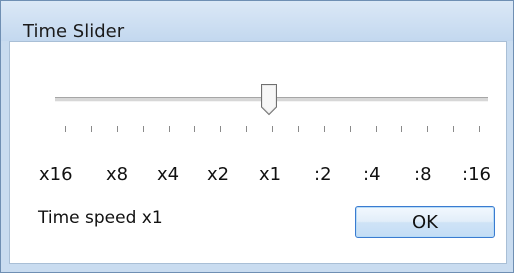 The height and width of the screenshot is (273, 514). What do you see at coordinates (100, 218) in the screenshot?
I see `time-speed-status: Time speed x1` at bounding box center [100, 218].